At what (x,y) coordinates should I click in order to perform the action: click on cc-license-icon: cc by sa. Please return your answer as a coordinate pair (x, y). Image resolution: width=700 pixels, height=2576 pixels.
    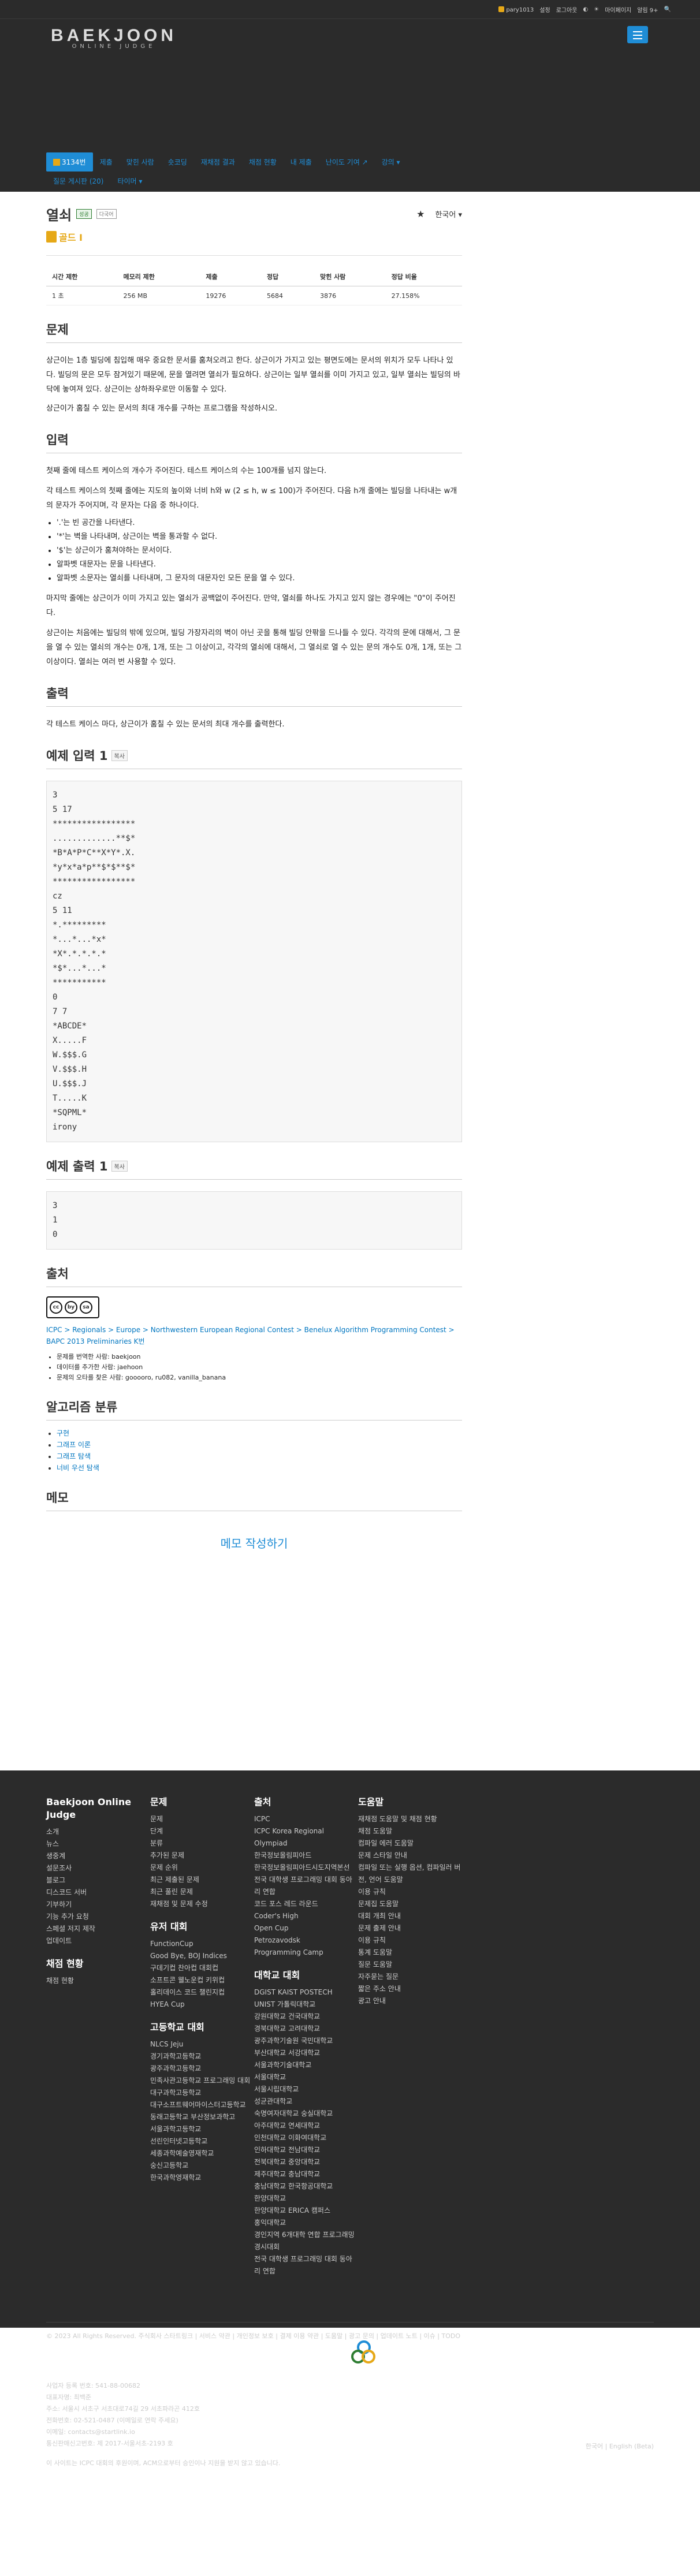
    Looking at the image, I should click on (72, 1307).